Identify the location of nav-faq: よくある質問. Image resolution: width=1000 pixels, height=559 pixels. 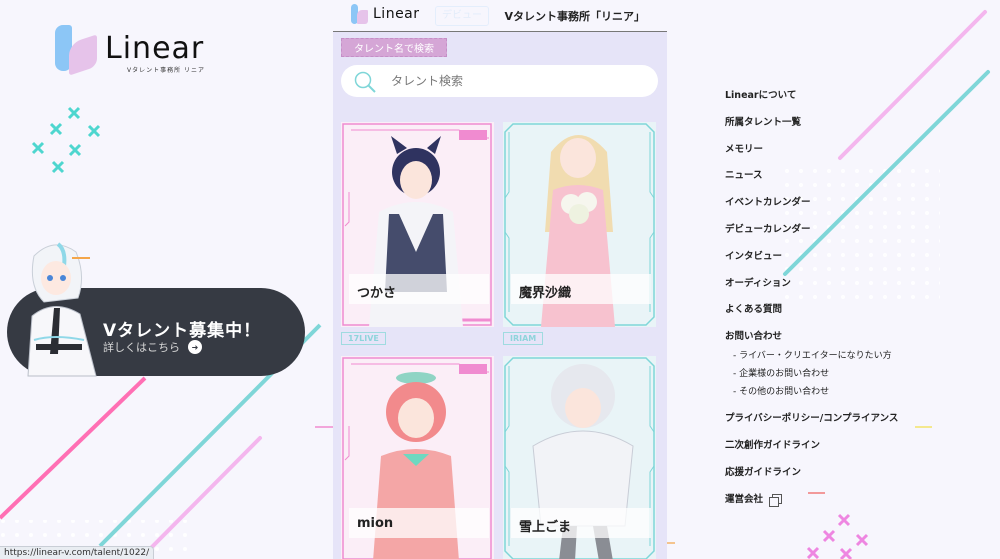
(855, 315).